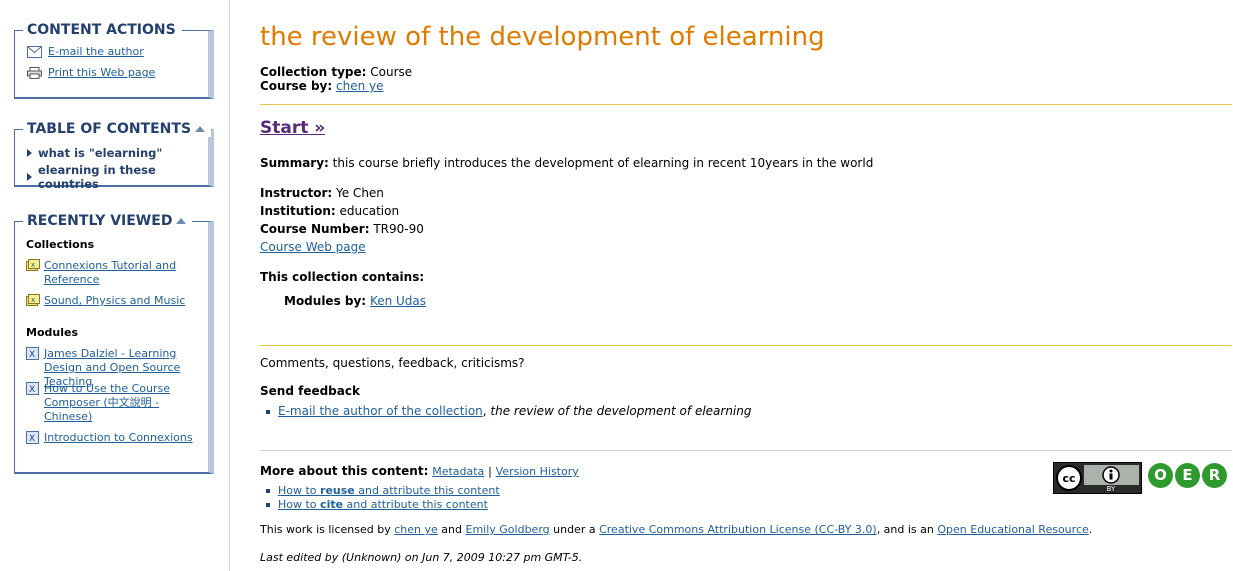  Describe the element at coordinates (299, 504) in the screenshot. I see `cite-pre: How to` at that location.